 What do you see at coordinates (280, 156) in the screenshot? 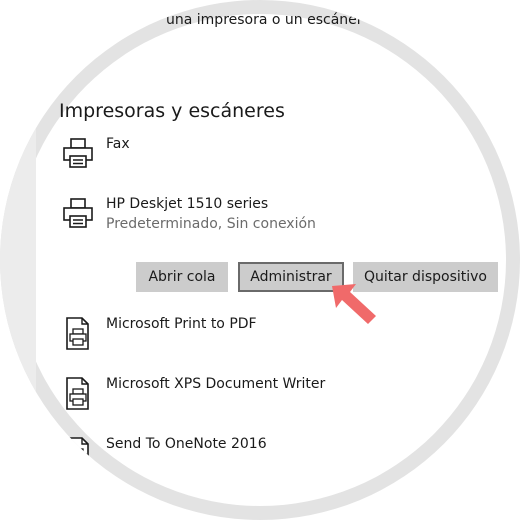
I see `device-fax: Fax` at bounding box center [280, 156].